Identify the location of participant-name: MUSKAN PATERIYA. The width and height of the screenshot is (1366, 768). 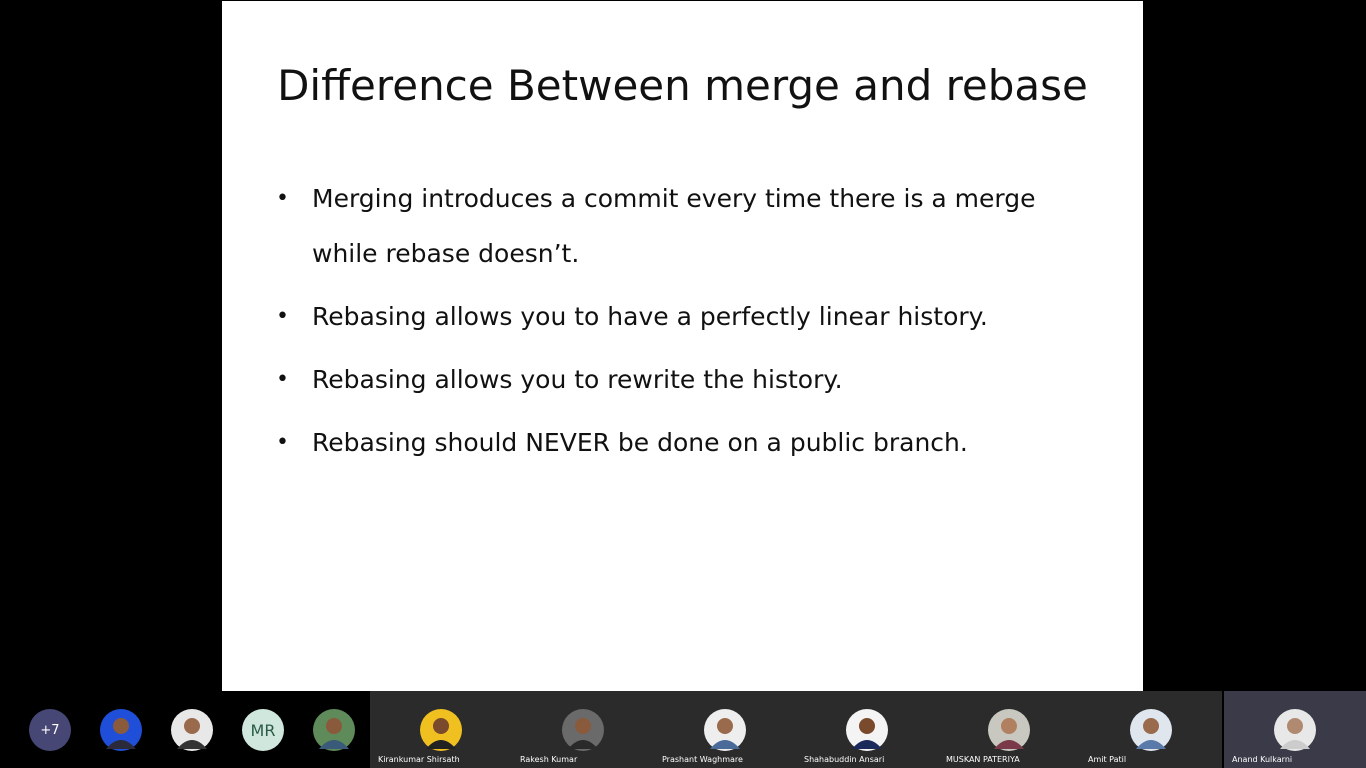
(983, 759).